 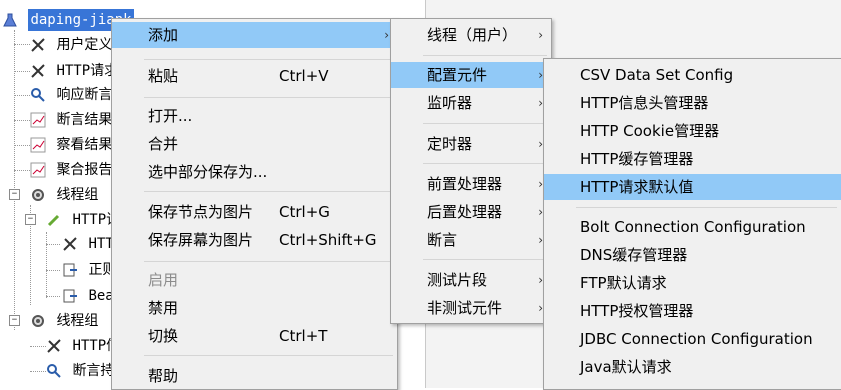 I want to click on menu-item-merge: 合并, so click(x=254, y=144).